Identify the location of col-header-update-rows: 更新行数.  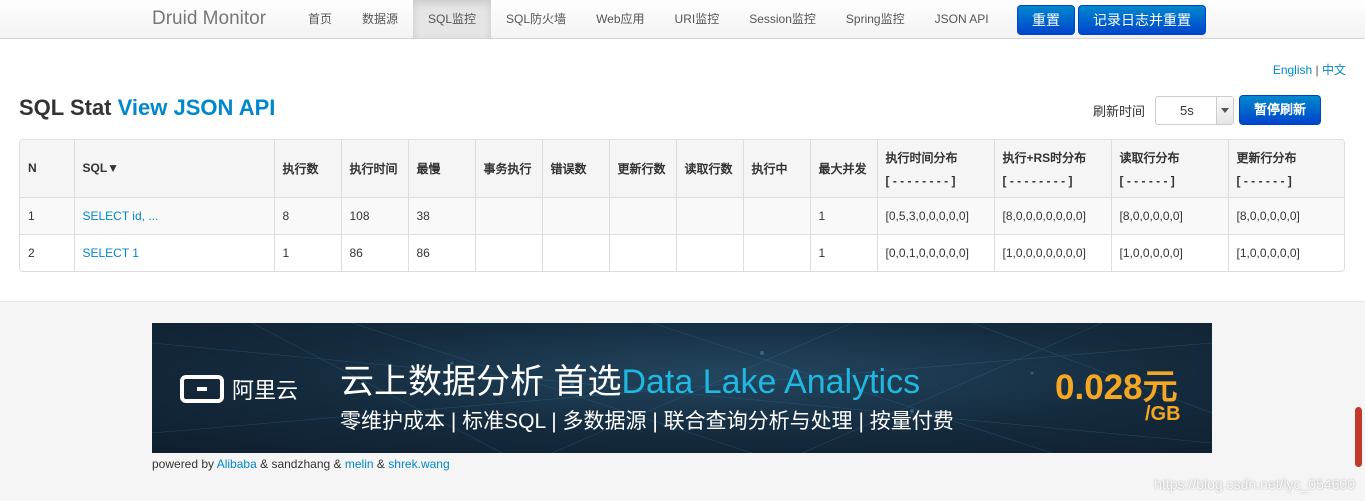
(642, 168).